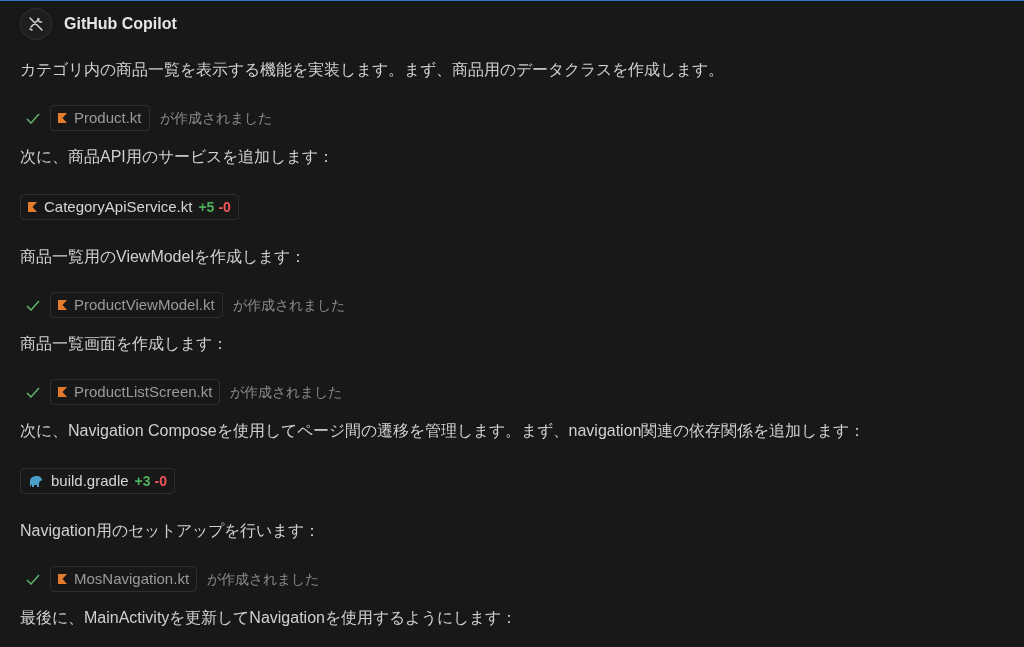  What do you see at coordinates (372, 70) in the screenshot?
I see `message-text: カテゴリ内の商品一覧を表示する機能を実装します。まず、商品用のデータクラスを作成します。` at bounding box center [372, 70].